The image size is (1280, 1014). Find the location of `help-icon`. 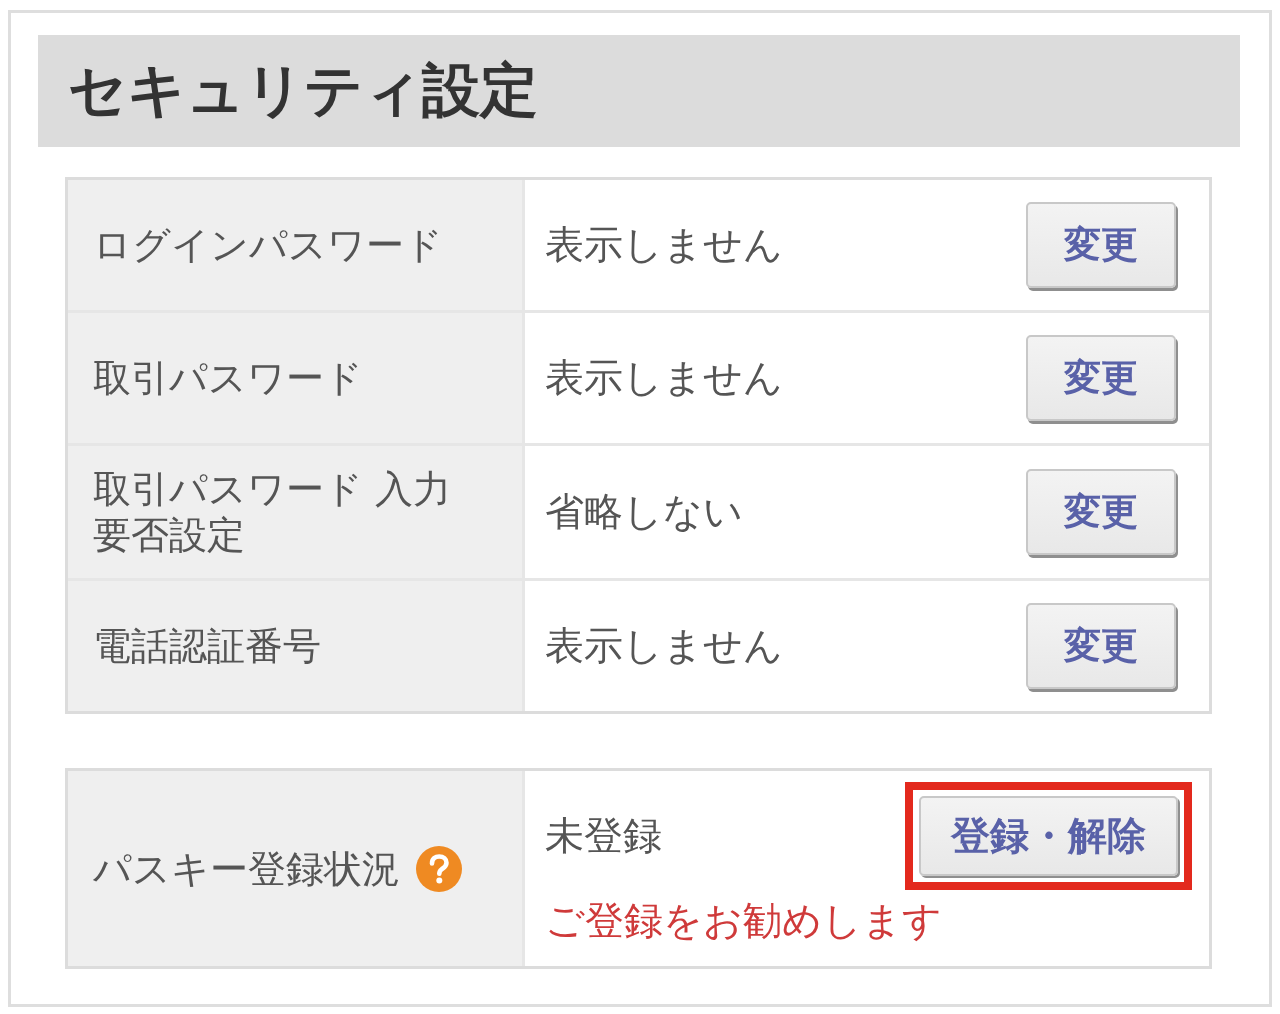

help-icon is located at coordinates (439, 868).